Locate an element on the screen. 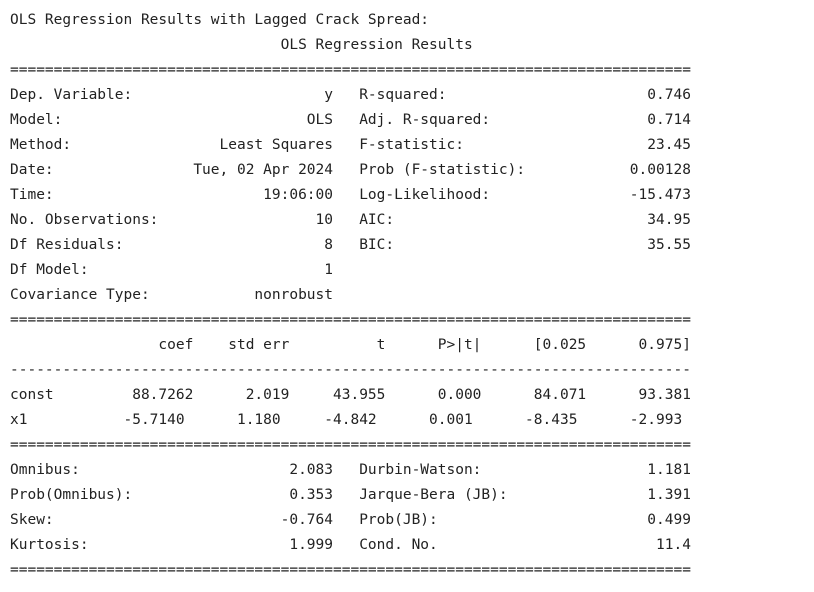 The height and width of the screenshot is (592, 814). summary-row: Time: 19:06:00 Log-Likelihood: -15.473 is located at coordinates (350, 195).